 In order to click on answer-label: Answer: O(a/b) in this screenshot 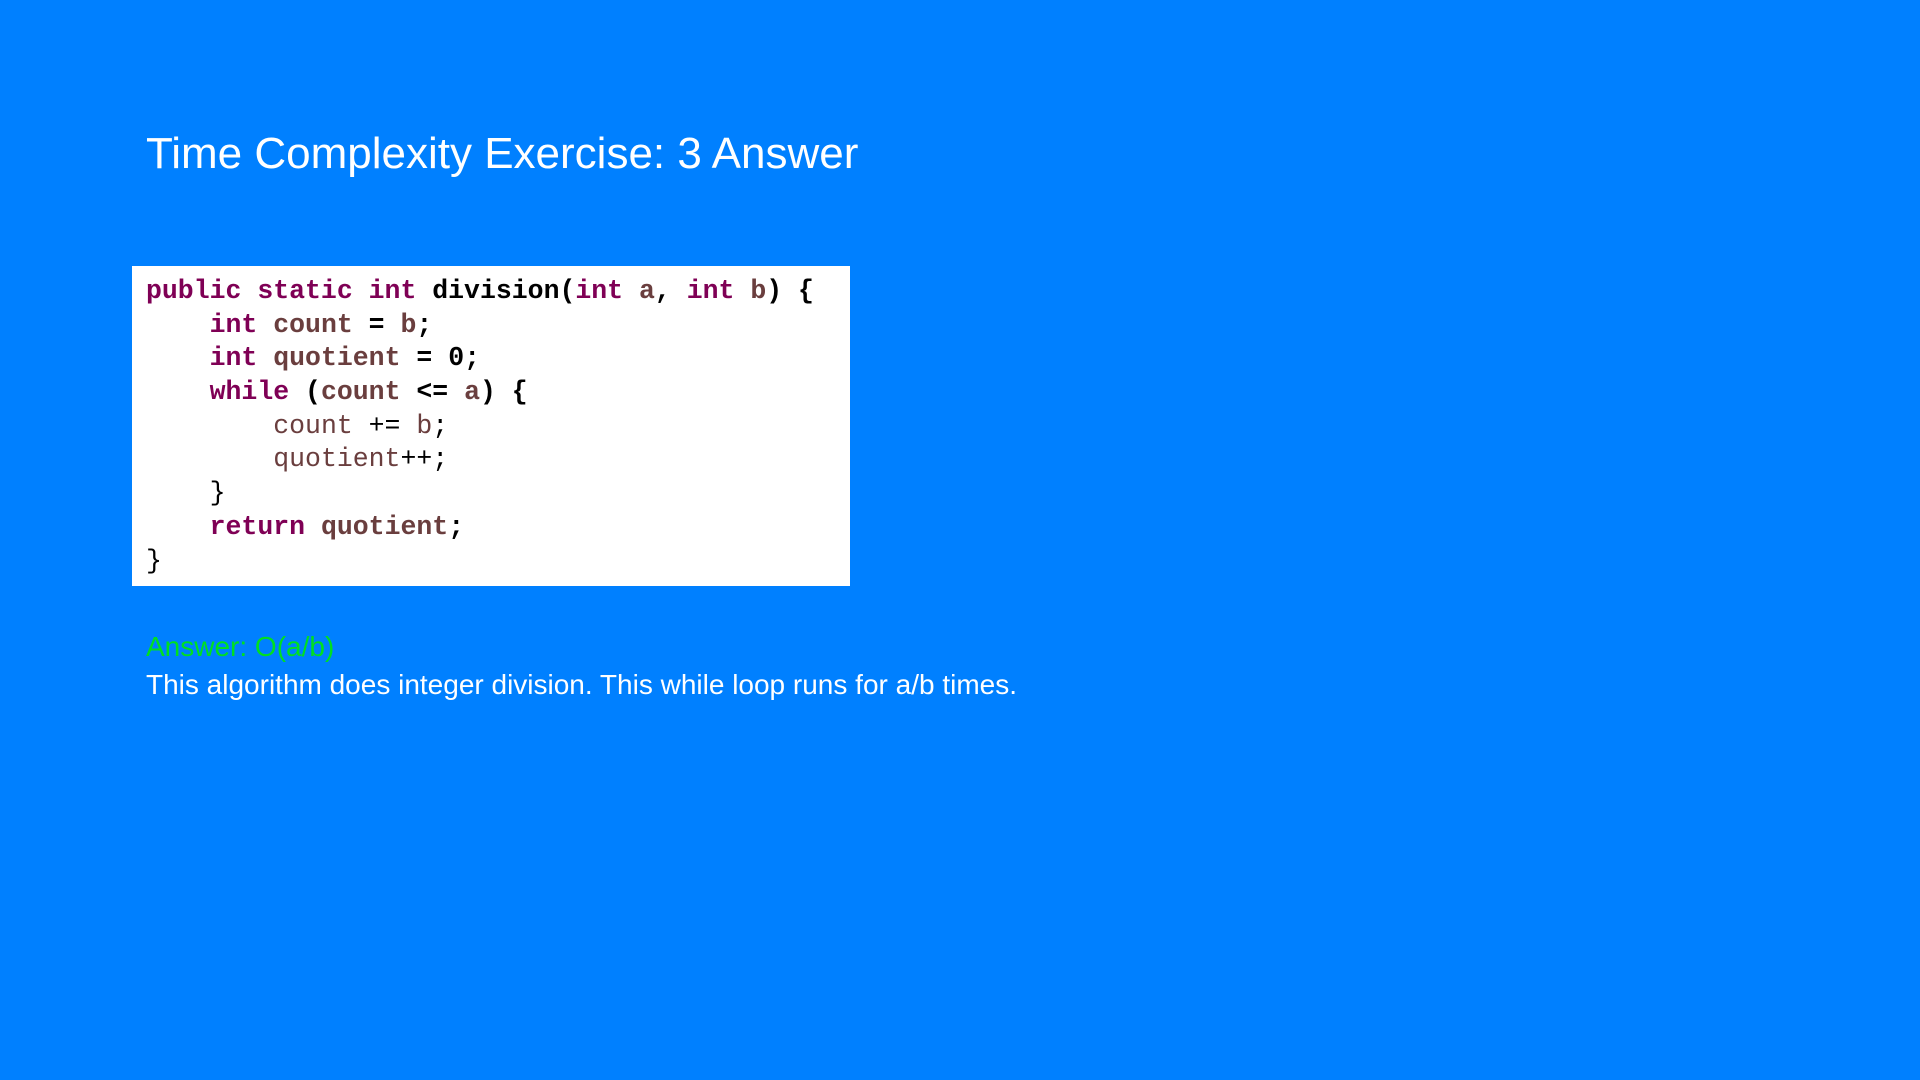, I will do `click(240, 646)`.